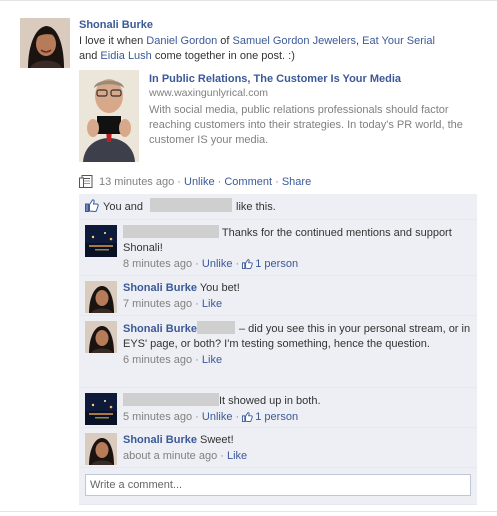 This screenshot has height=516, width=497. What do you see at coordinates (86, 184) in the screenshot?
I see `feed-story-icon` at bounding box center [86, 184].